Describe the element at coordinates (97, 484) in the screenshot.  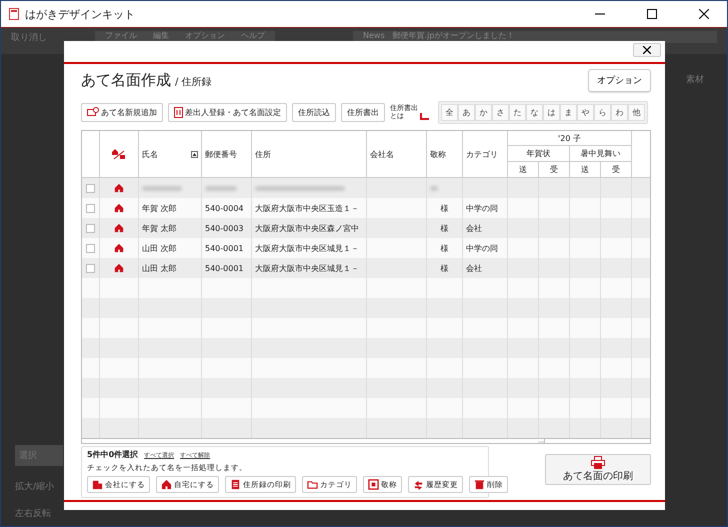
I see `building-icon` at that location.